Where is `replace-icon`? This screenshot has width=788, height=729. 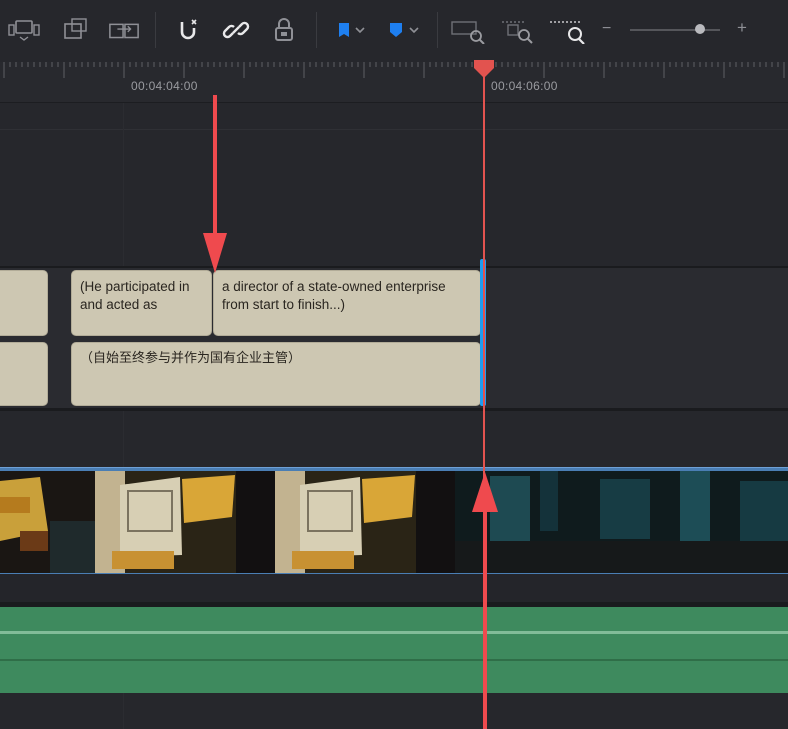 replace-icon is located at coordinates (124, 30).